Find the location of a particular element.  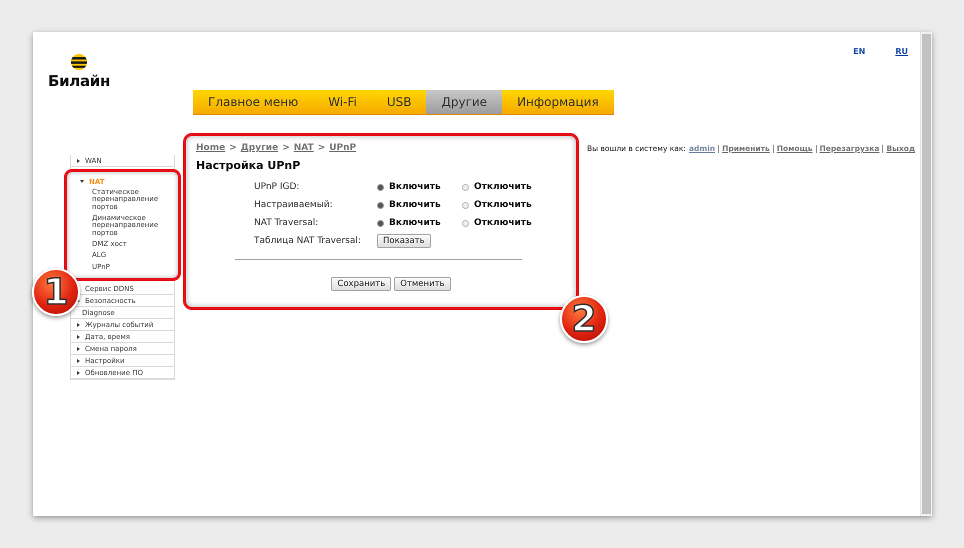

brand-logo-text: Билайн is located at coordinates (79, 81).